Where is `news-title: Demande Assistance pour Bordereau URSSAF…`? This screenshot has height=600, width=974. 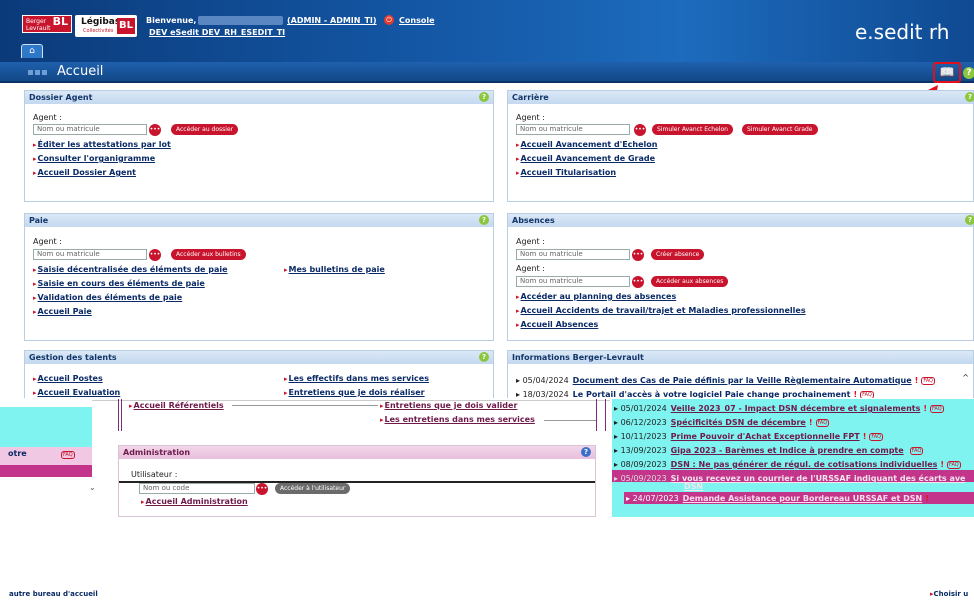 news-title: Demande Assistance pour Bordereau URSSAF… is located at coordinates (803, 498).